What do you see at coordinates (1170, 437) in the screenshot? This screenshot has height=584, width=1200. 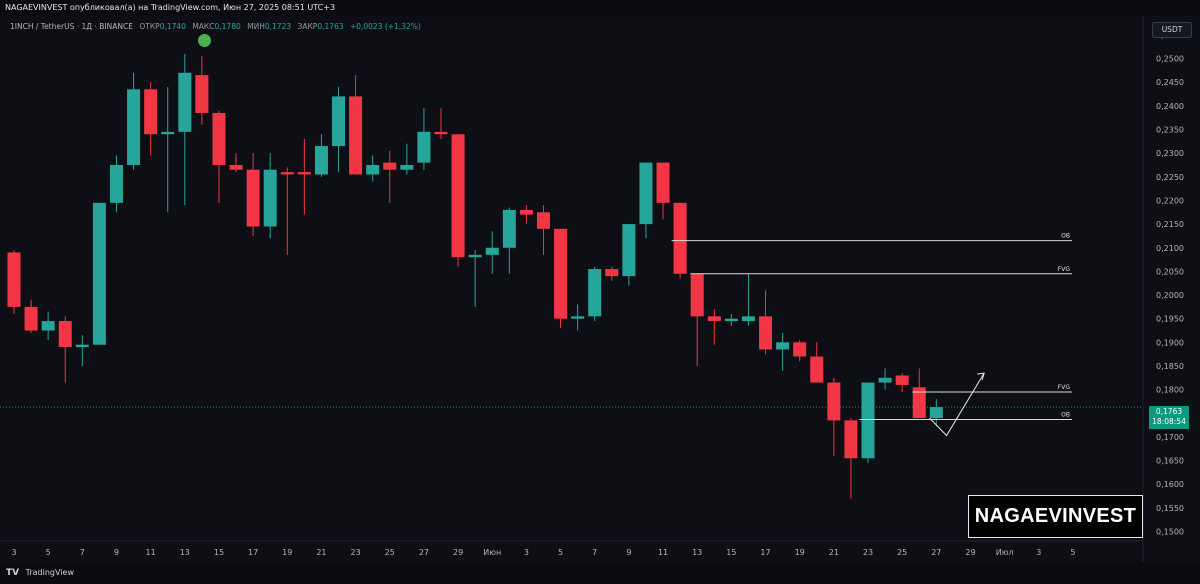 I see `y-tick-label: 0,1700` at bounding box center [1170, 437].